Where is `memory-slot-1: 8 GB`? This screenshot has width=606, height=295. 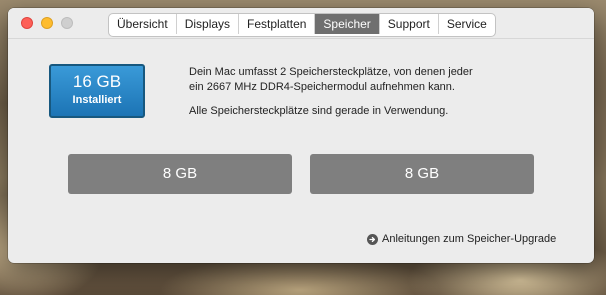
memory-slot-1: 8 GB is located at coordinates (180, 174).